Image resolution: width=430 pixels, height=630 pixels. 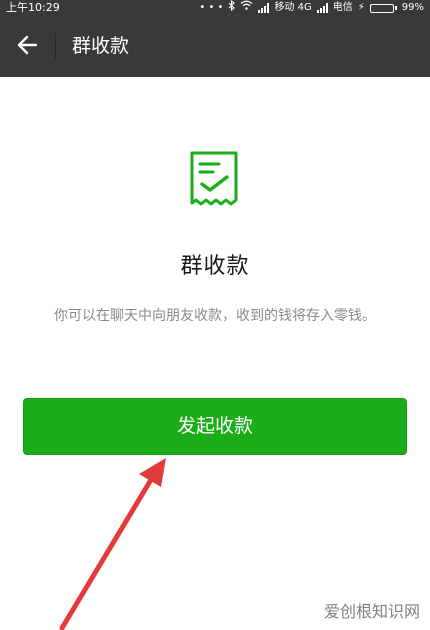 I want to click on back-arrow-icon, so click(x=27, y=47).